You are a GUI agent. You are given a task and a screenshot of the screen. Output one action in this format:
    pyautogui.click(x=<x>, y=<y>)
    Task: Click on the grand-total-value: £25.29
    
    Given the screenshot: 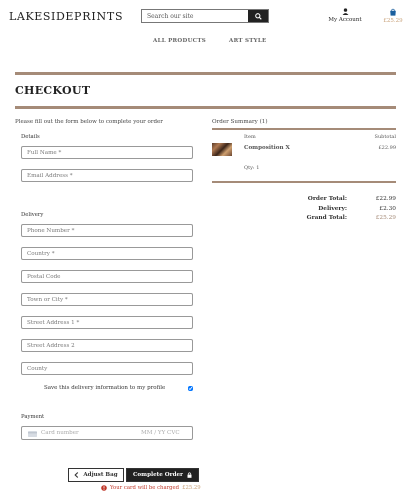 What is the action you would take?
    pyautogui.click(x=385, y=218)
    